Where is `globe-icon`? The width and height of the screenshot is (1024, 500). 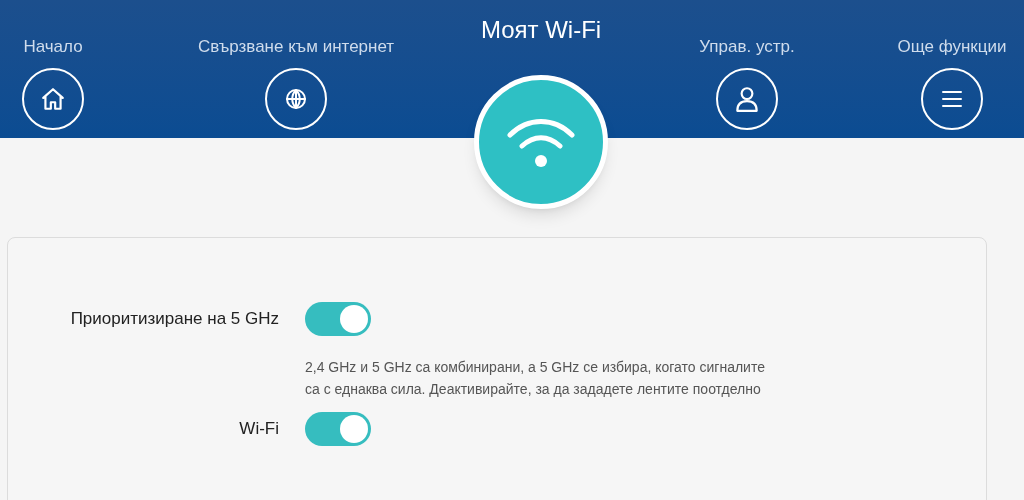
globe-icon is located at coordinates (296, 99).